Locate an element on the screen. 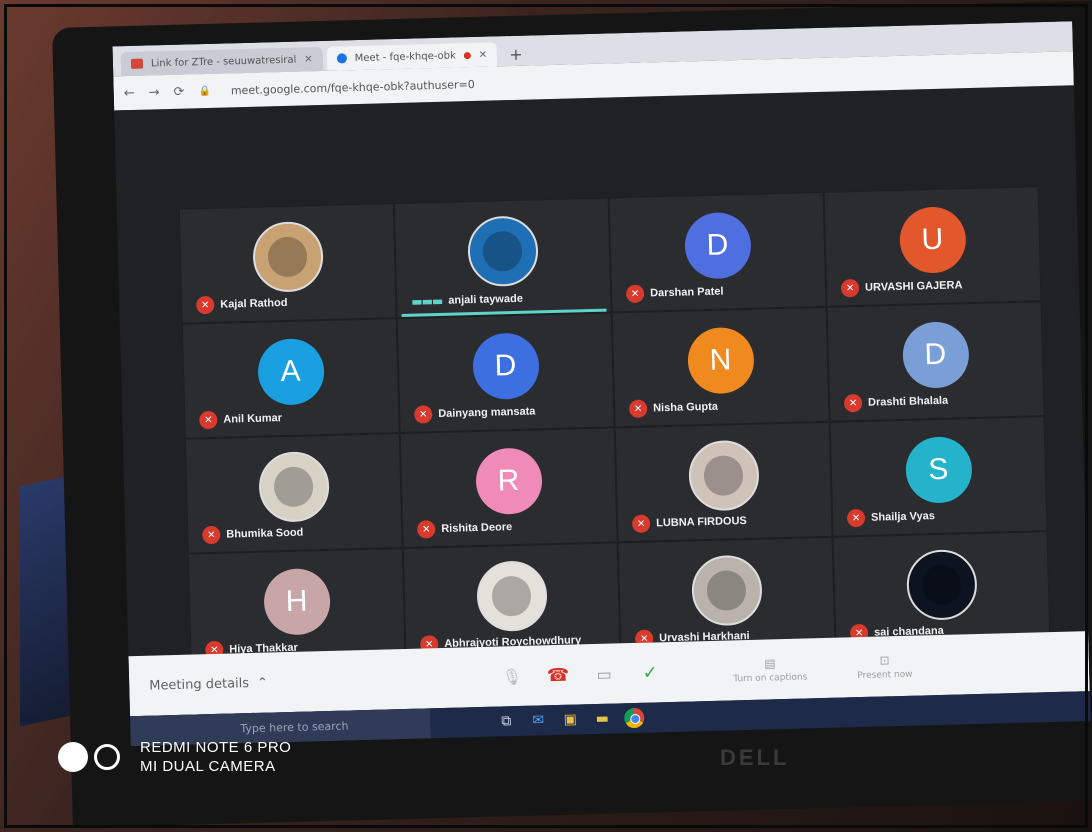 The image size is (1092, 832). participant-name: Kajal Rathod is located at coordinates (254, 303).